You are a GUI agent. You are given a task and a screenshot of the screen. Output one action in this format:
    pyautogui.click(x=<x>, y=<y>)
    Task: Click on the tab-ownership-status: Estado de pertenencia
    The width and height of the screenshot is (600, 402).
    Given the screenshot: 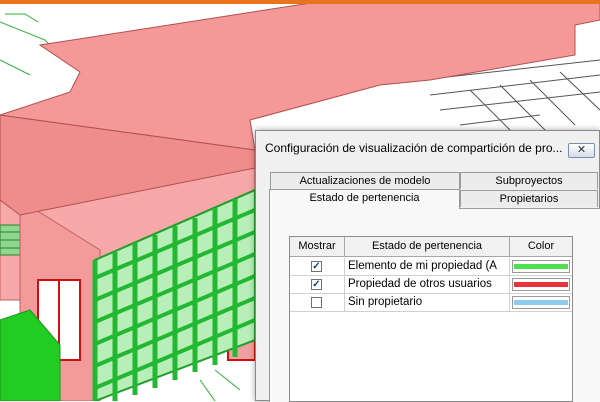 What is the action you would take?
    pyautogui.click(x=364, y=199)
    